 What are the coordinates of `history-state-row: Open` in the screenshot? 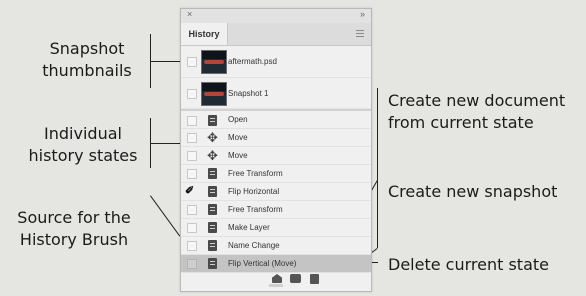 It's located at (276, 120).